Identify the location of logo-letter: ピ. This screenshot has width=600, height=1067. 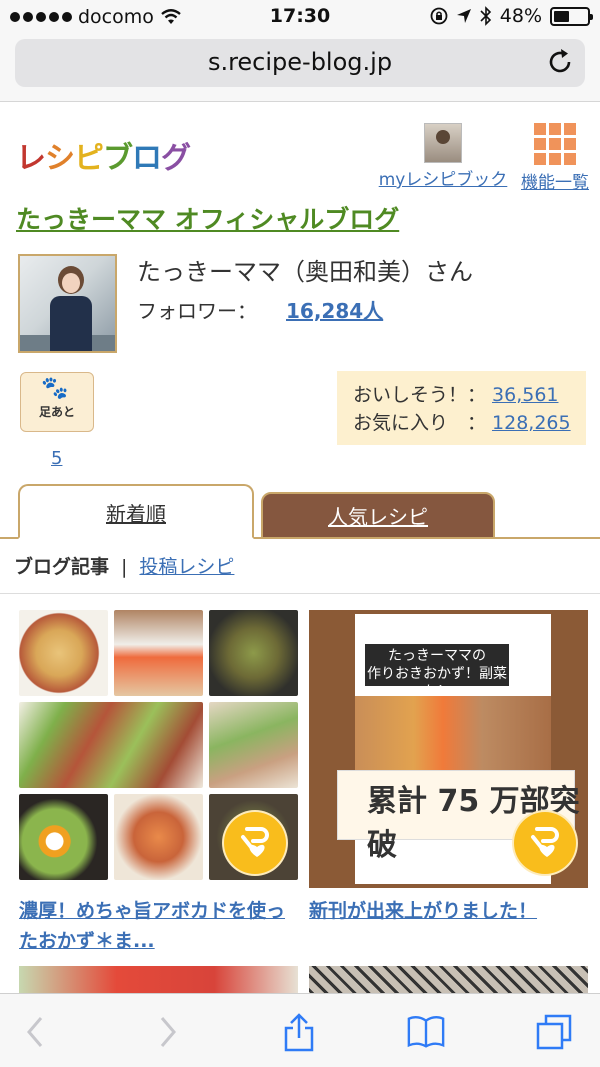
(89, 155).